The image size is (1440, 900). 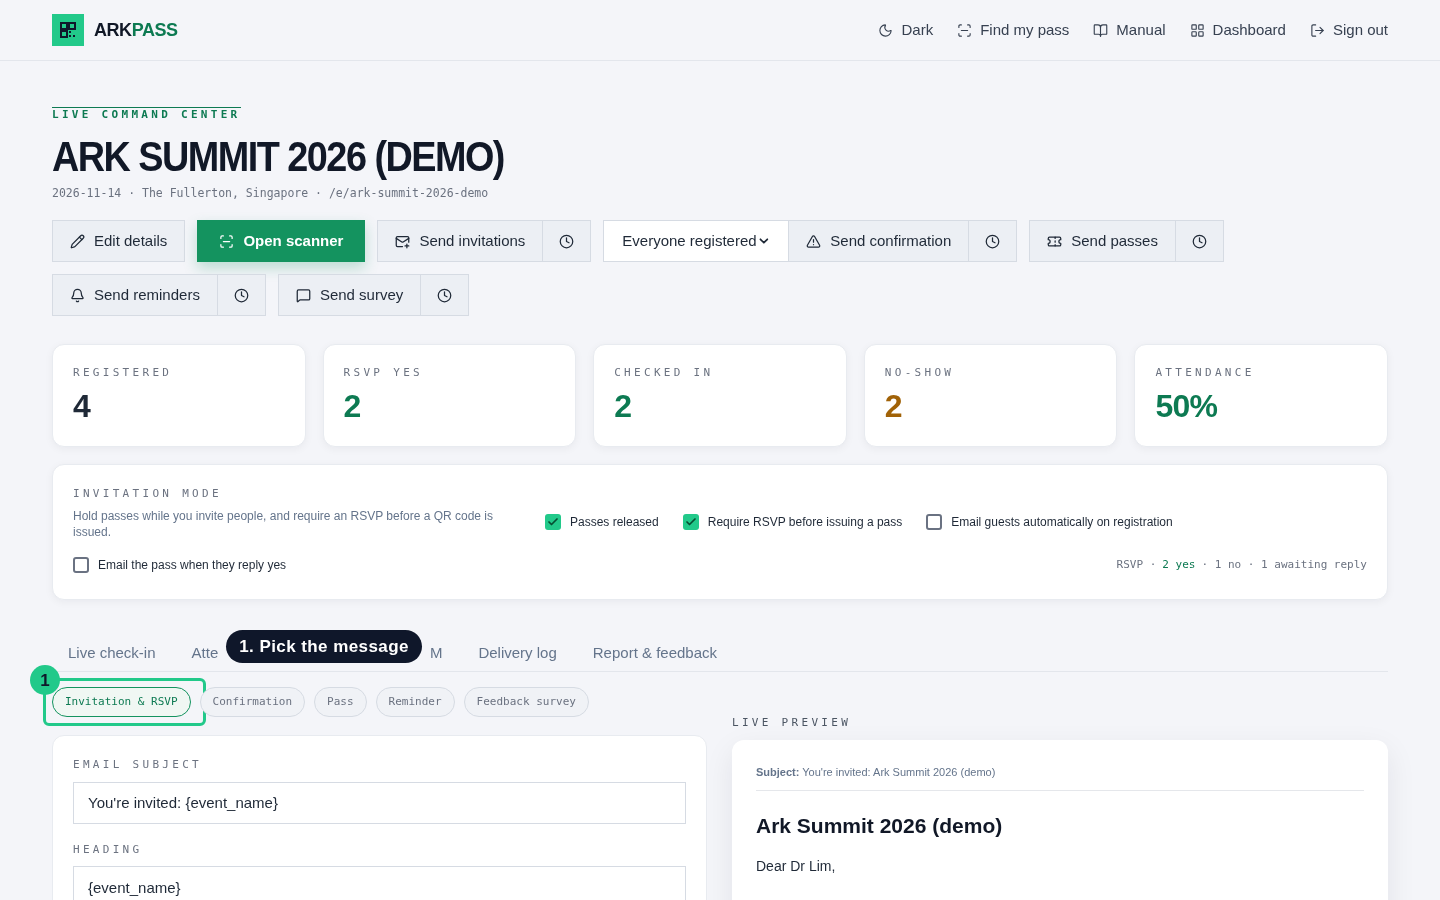 I want to click on moon-icon, so click(x=886, y=30).